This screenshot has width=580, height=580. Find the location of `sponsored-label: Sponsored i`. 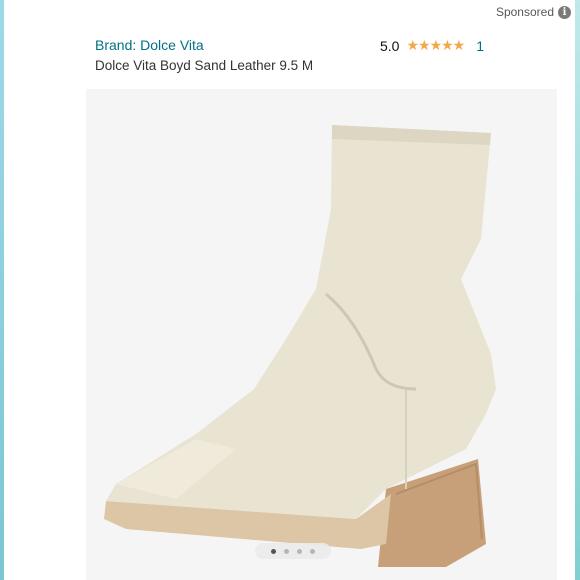

sponsored-label: Sponsored i is located at coordinates (533, 12).